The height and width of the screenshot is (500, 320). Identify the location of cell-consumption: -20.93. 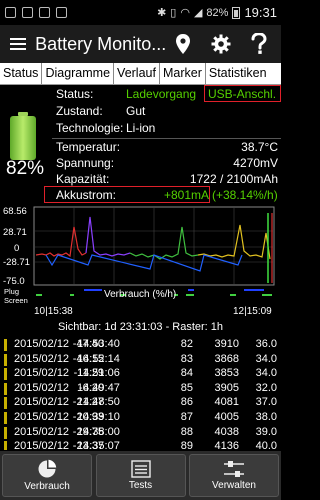
(88, 416).